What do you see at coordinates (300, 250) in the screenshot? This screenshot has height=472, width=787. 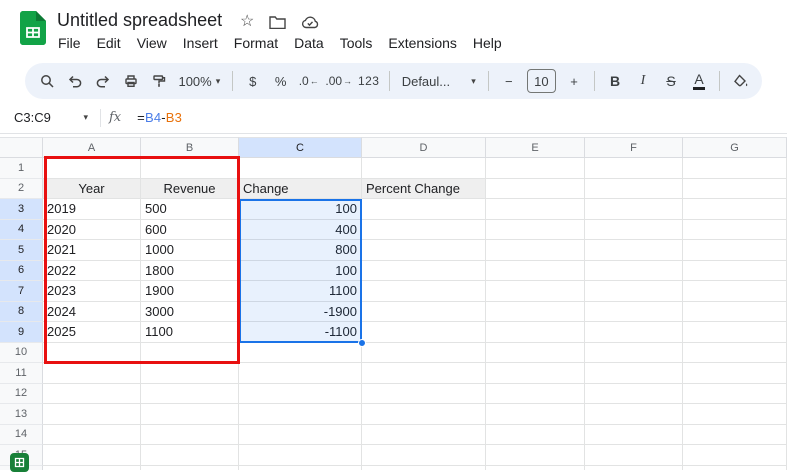 I see `cell-C5: 800` at bounding box center [300, 250].